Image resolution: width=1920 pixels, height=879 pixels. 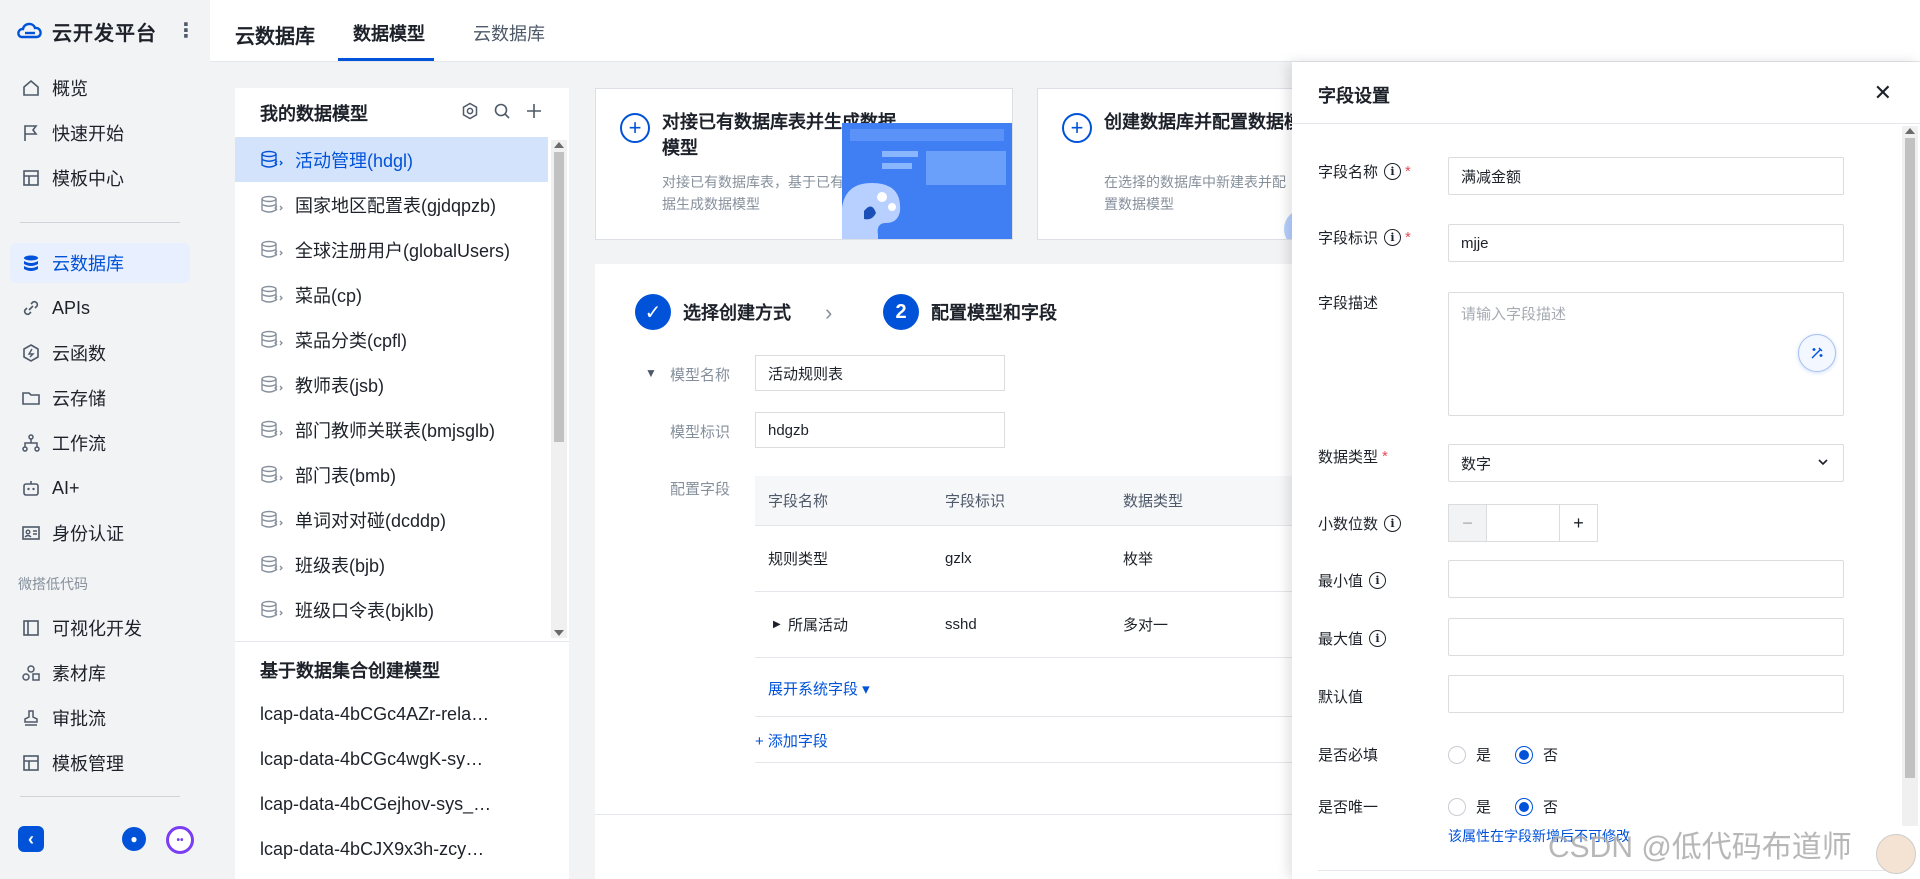 What do you see at coordinates (100, 763) in the screenshot?
I see `nav-item-template-manage: 模板管理` at bounding box center [100, 763].